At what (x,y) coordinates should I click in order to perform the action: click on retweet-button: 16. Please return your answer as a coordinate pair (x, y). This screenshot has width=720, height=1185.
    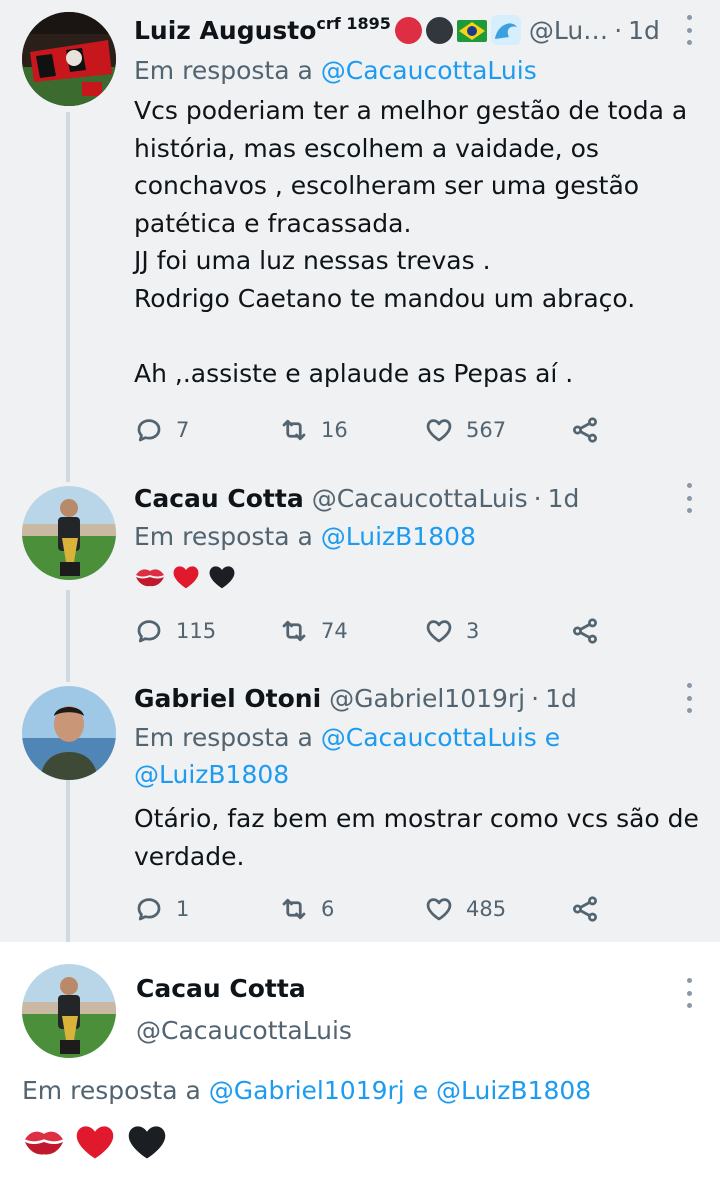
    Looking at the image, I should click on (313, 430).